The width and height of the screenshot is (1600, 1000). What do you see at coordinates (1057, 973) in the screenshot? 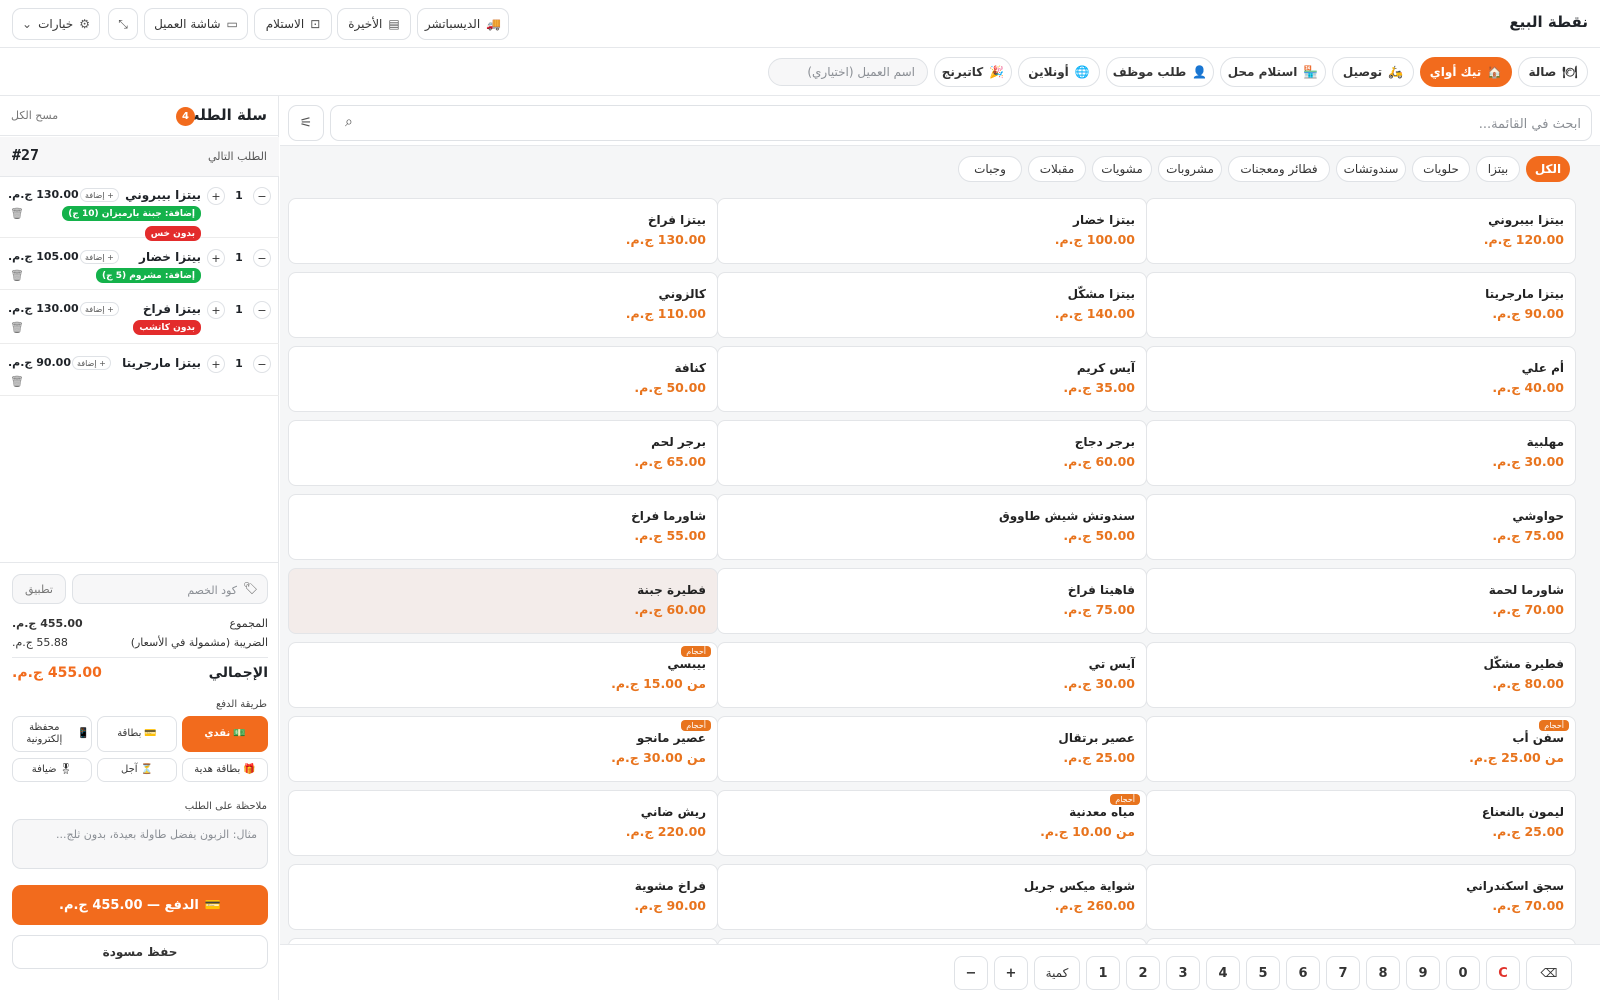
I see `key-quantity: كمية` at bounding box center [1057, 973].